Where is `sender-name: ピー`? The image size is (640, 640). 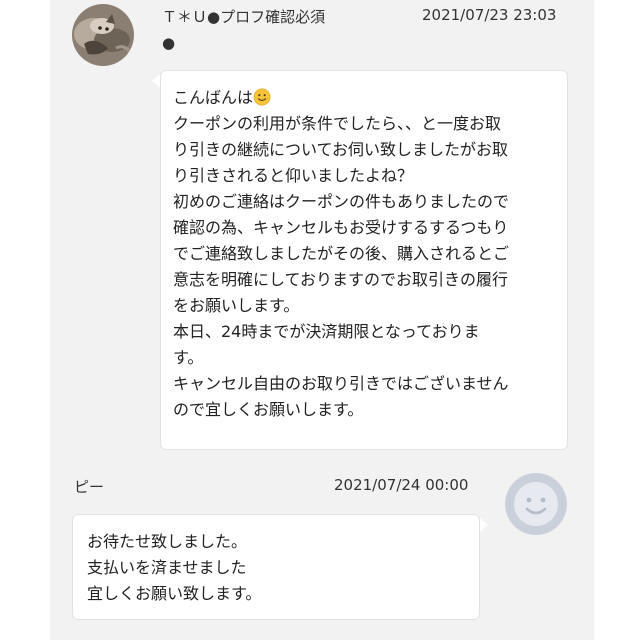
sender-name: ピー is located at coordinates (89, 486).